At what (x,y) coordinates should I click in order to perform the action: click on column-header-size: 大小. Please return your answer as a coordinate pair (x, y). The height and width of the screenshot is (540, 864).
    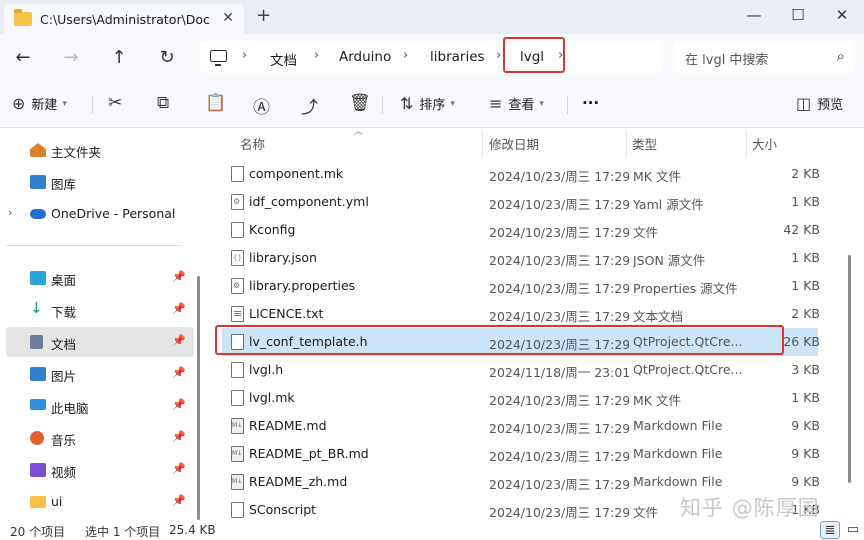
    Looking at the image, I should click on (764, 142).